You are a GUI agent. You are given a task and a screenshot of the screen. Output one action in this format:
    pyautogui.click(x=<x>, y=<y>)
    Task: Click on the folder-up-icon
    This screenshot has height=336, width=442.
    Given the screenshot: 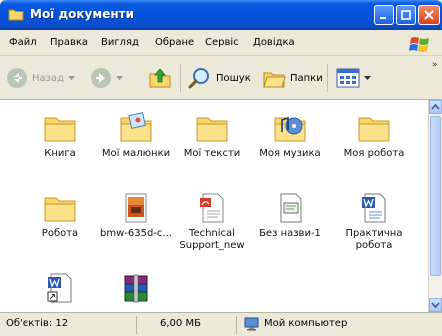 What is the action you would take?
    pyautogui.click(x=160, y=78)
    